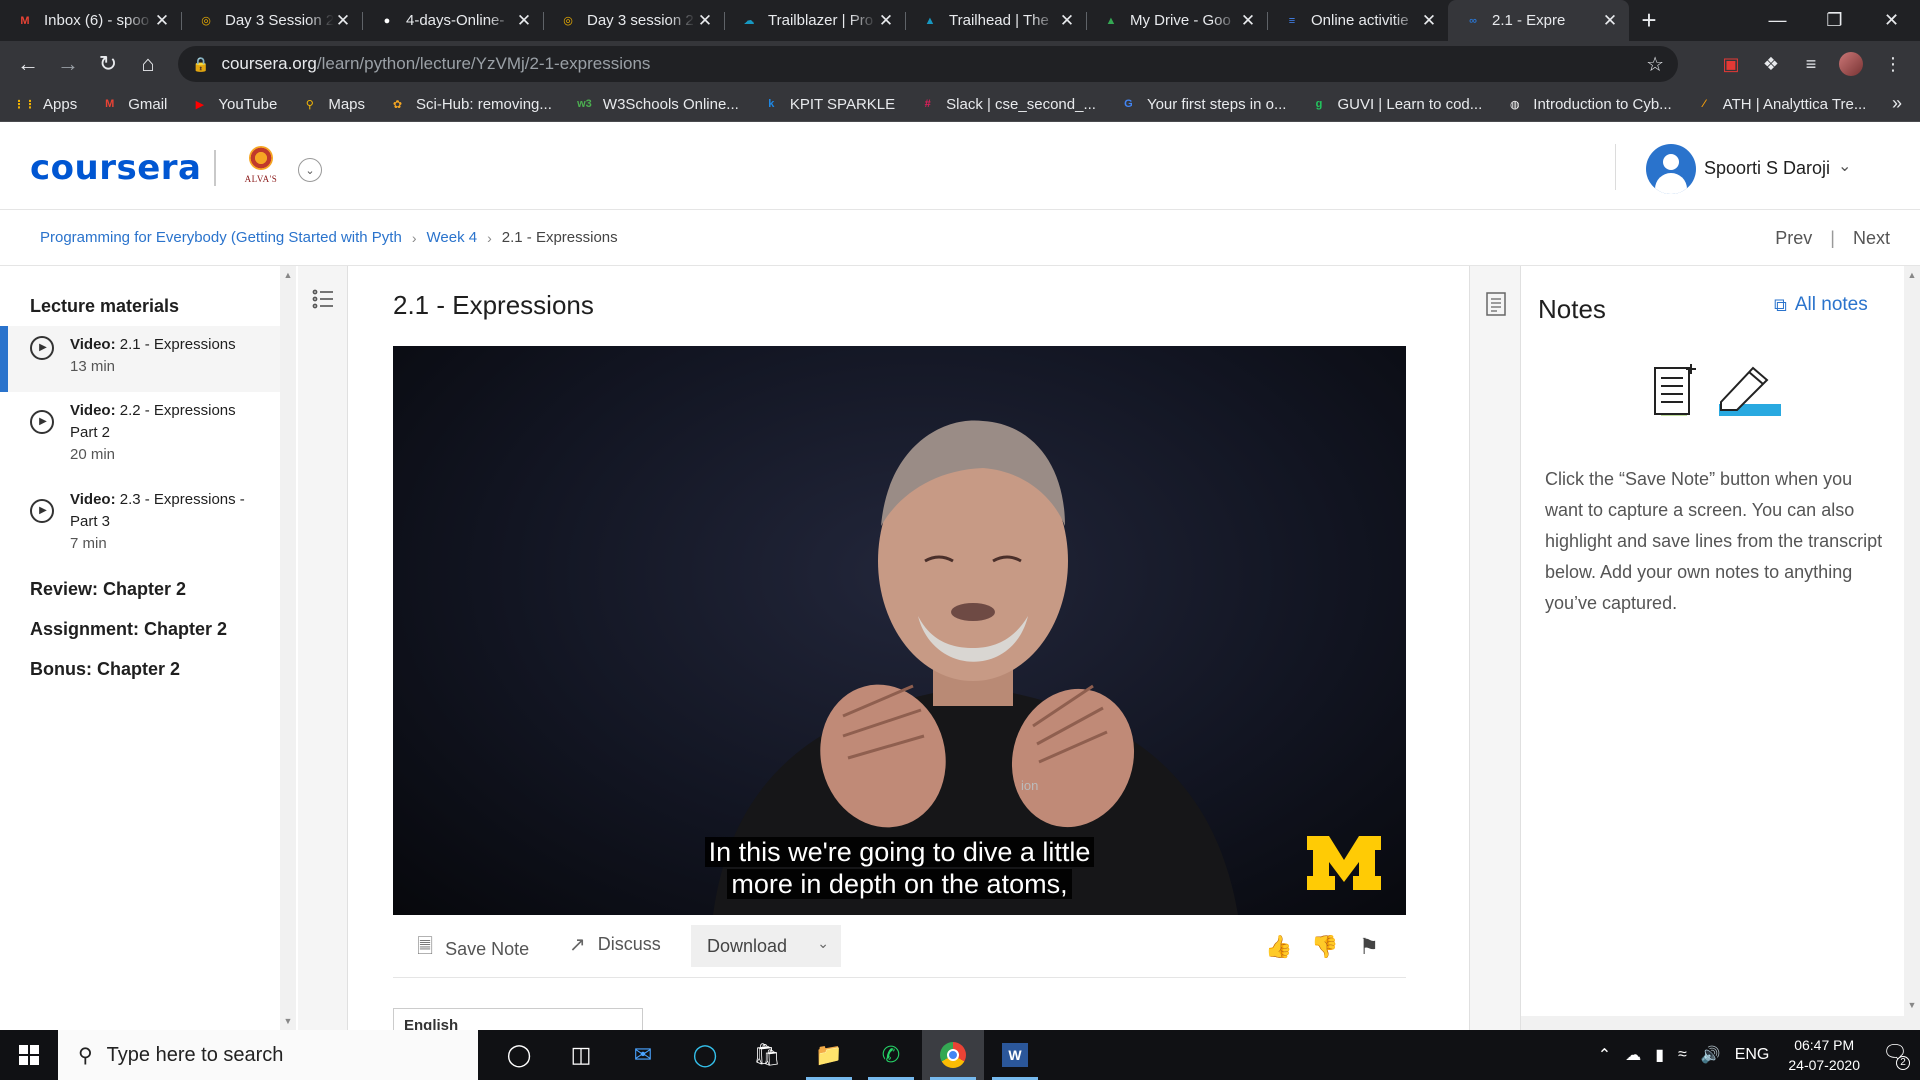 The height and width of the screenshot is (1080, 1920). Describe the element at coordinates (90, 20) in the screenshot. I see `browser-tab: M Inbox (6) - spoo ✕` at that location.